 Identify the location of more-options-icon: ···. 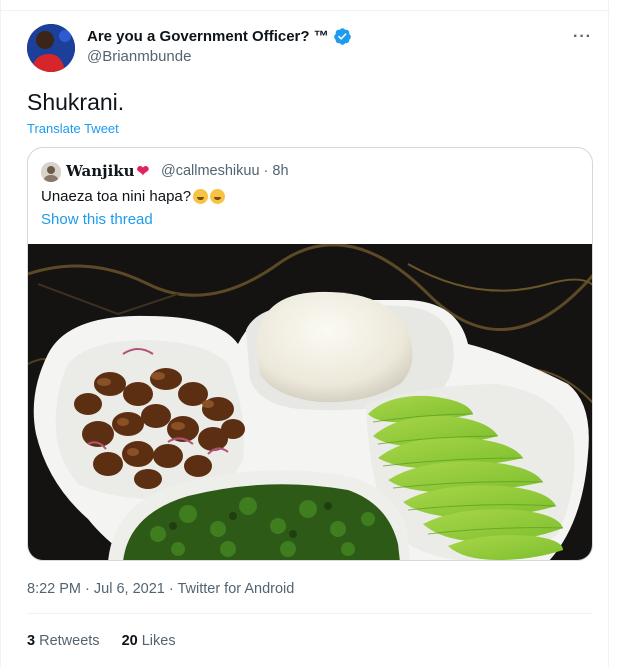
(582, 37).